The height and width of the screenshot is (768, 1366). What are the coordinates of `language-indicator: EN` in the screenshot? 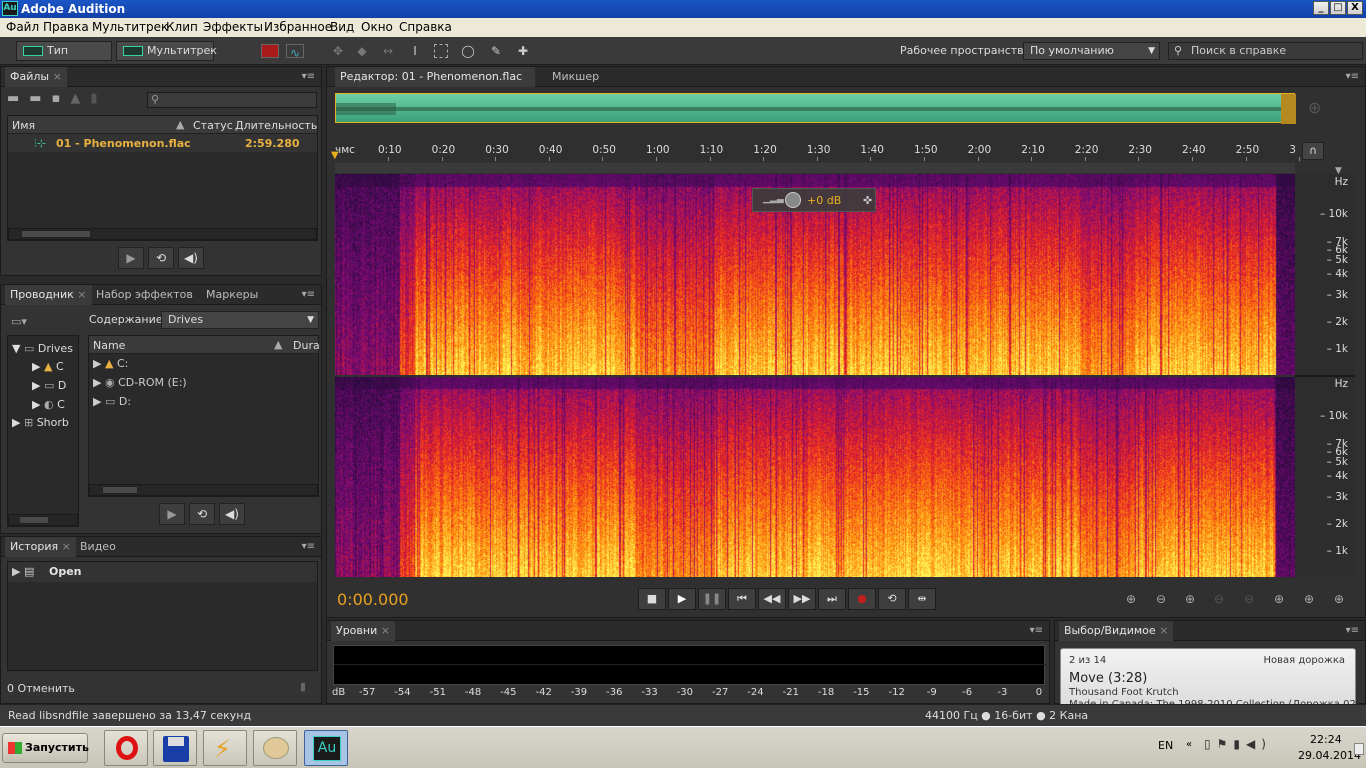 It's located at (1165, 745).